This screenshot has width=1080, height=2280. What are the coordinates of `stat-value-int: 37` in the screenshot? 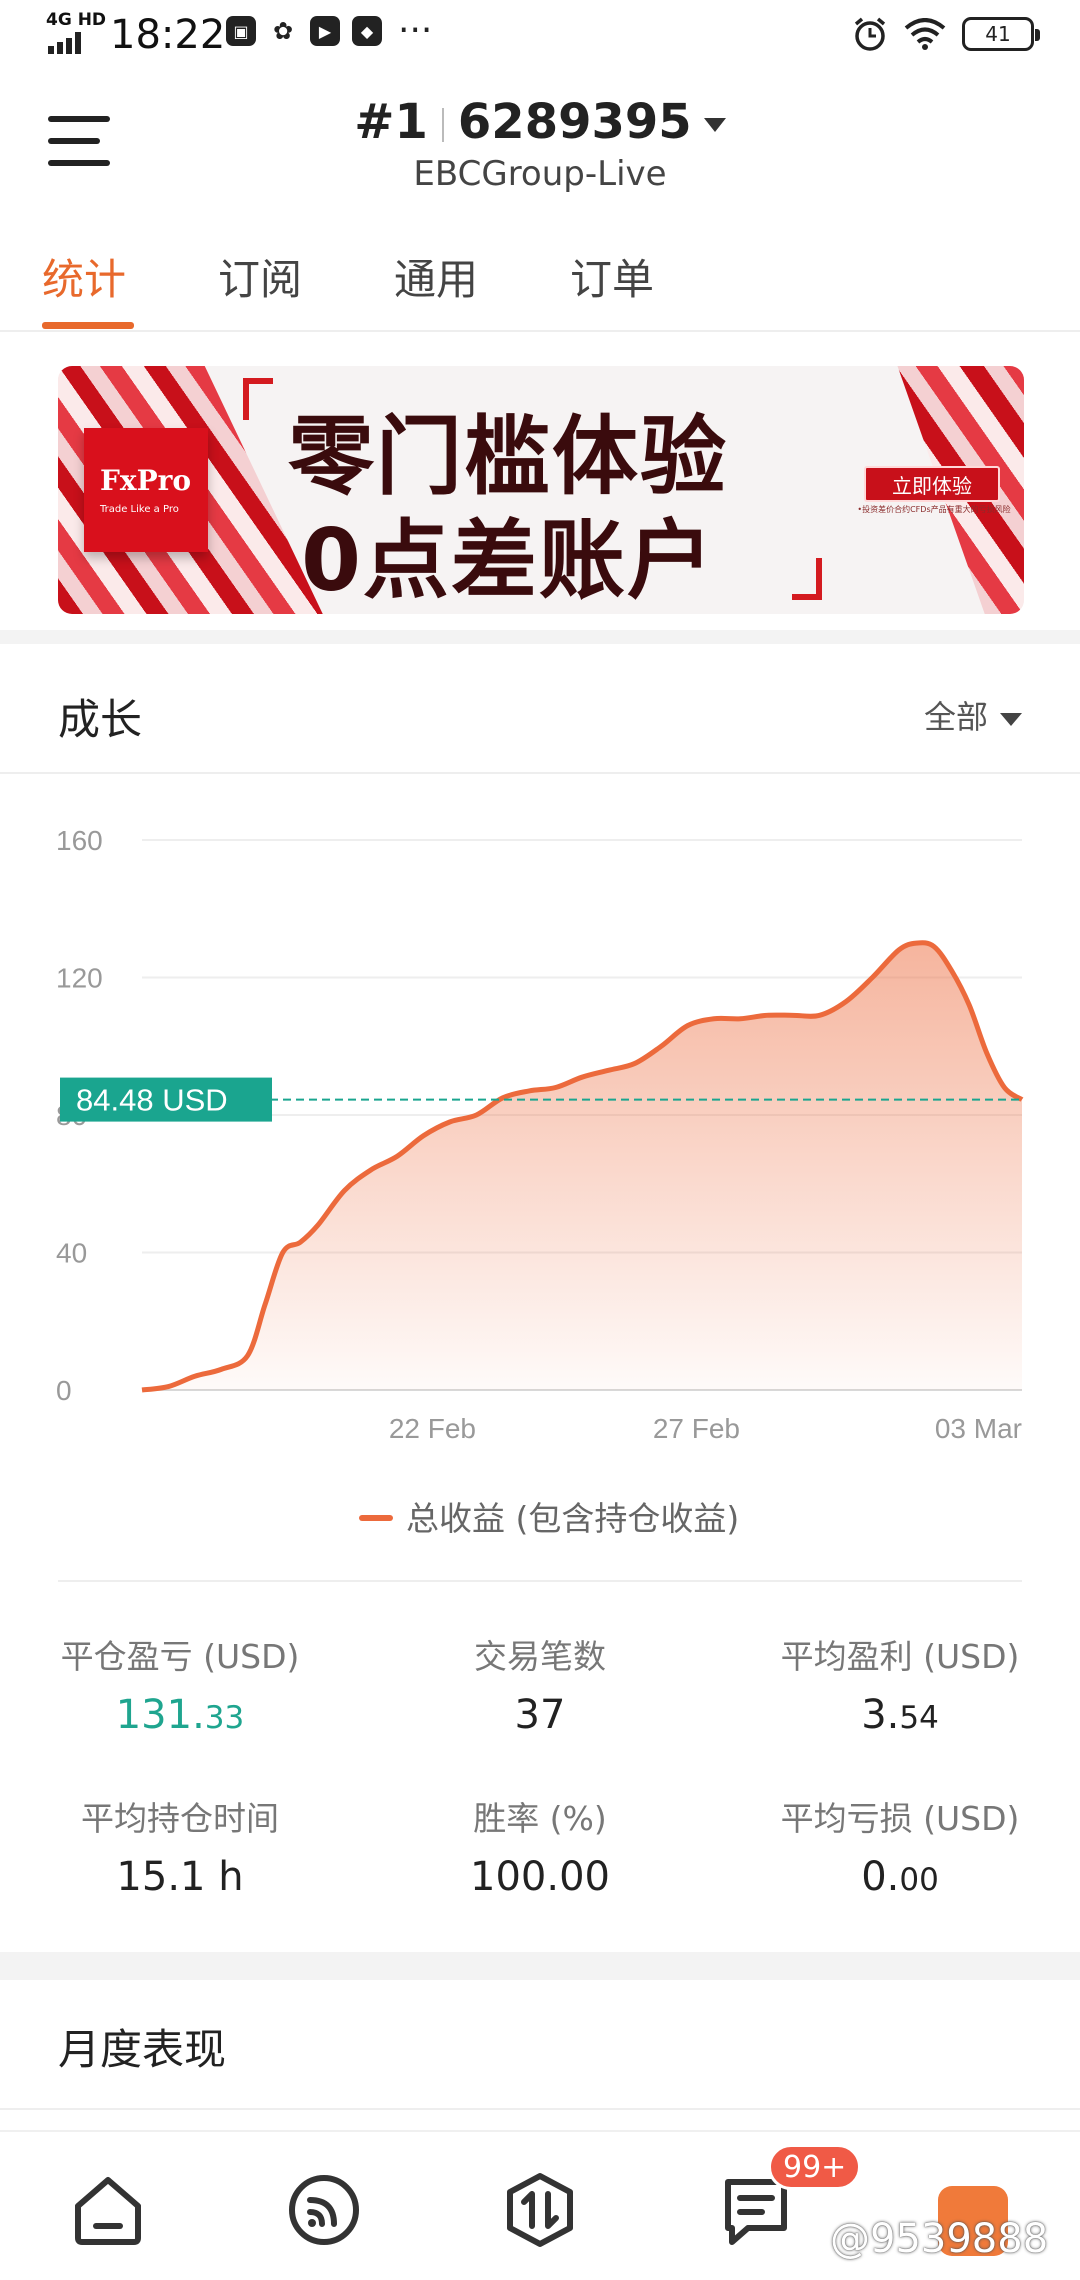 It's located at (540, 1715).